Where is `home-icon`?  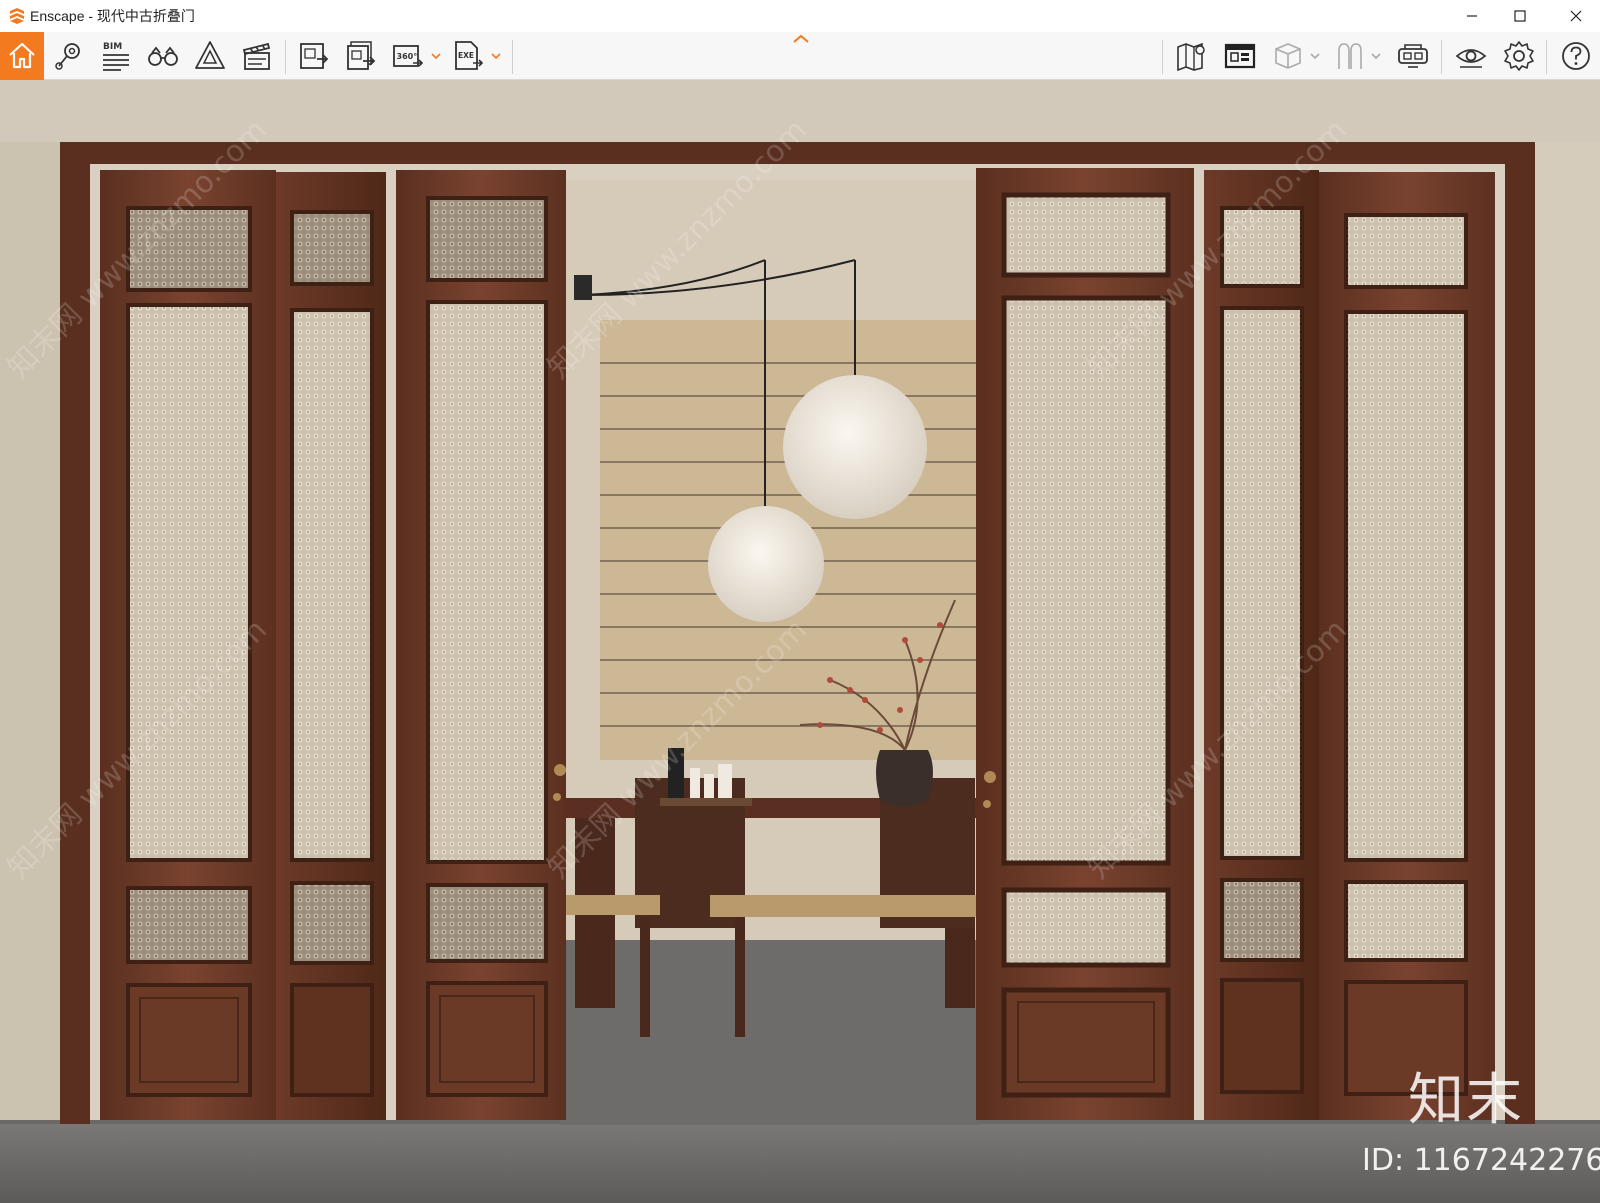
home-icon is located at coordinates (22, 55).